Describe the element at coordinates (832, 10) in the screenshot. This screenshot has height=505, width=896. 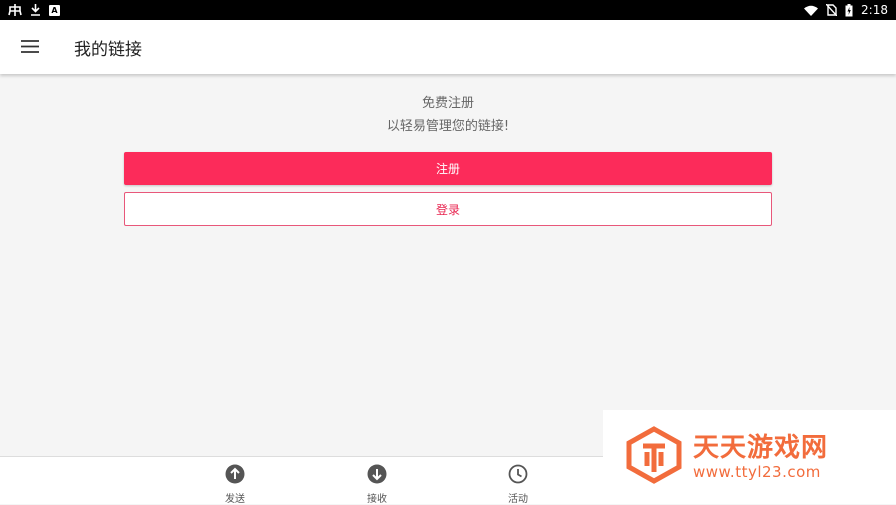
I see `no-sim-icon` at that location.